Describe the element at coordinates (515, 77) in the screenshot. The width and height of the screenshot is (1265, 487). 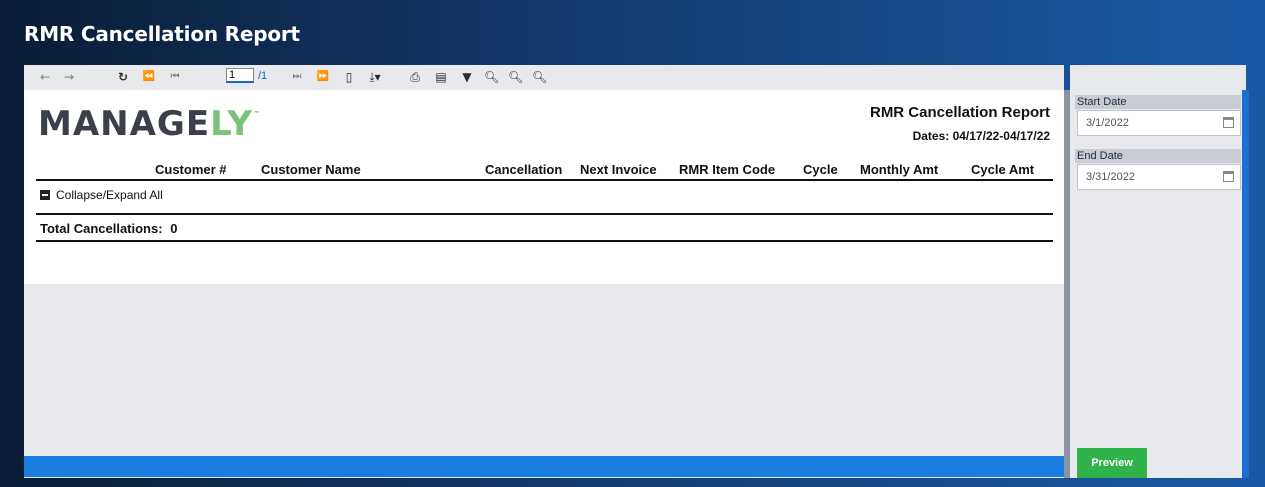
I see `zoom-out-icon: 🔍︎` at that location.